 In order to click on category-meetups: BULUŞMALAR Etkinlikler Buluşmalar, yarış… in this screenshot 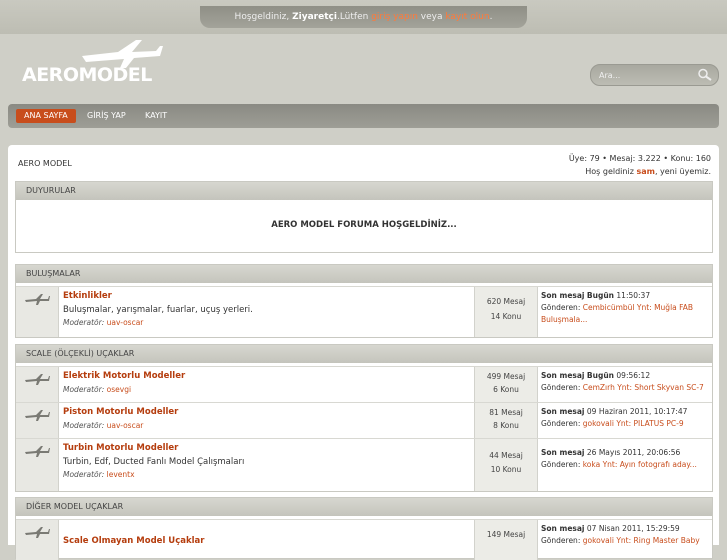, I will do `click(364, 301)`.